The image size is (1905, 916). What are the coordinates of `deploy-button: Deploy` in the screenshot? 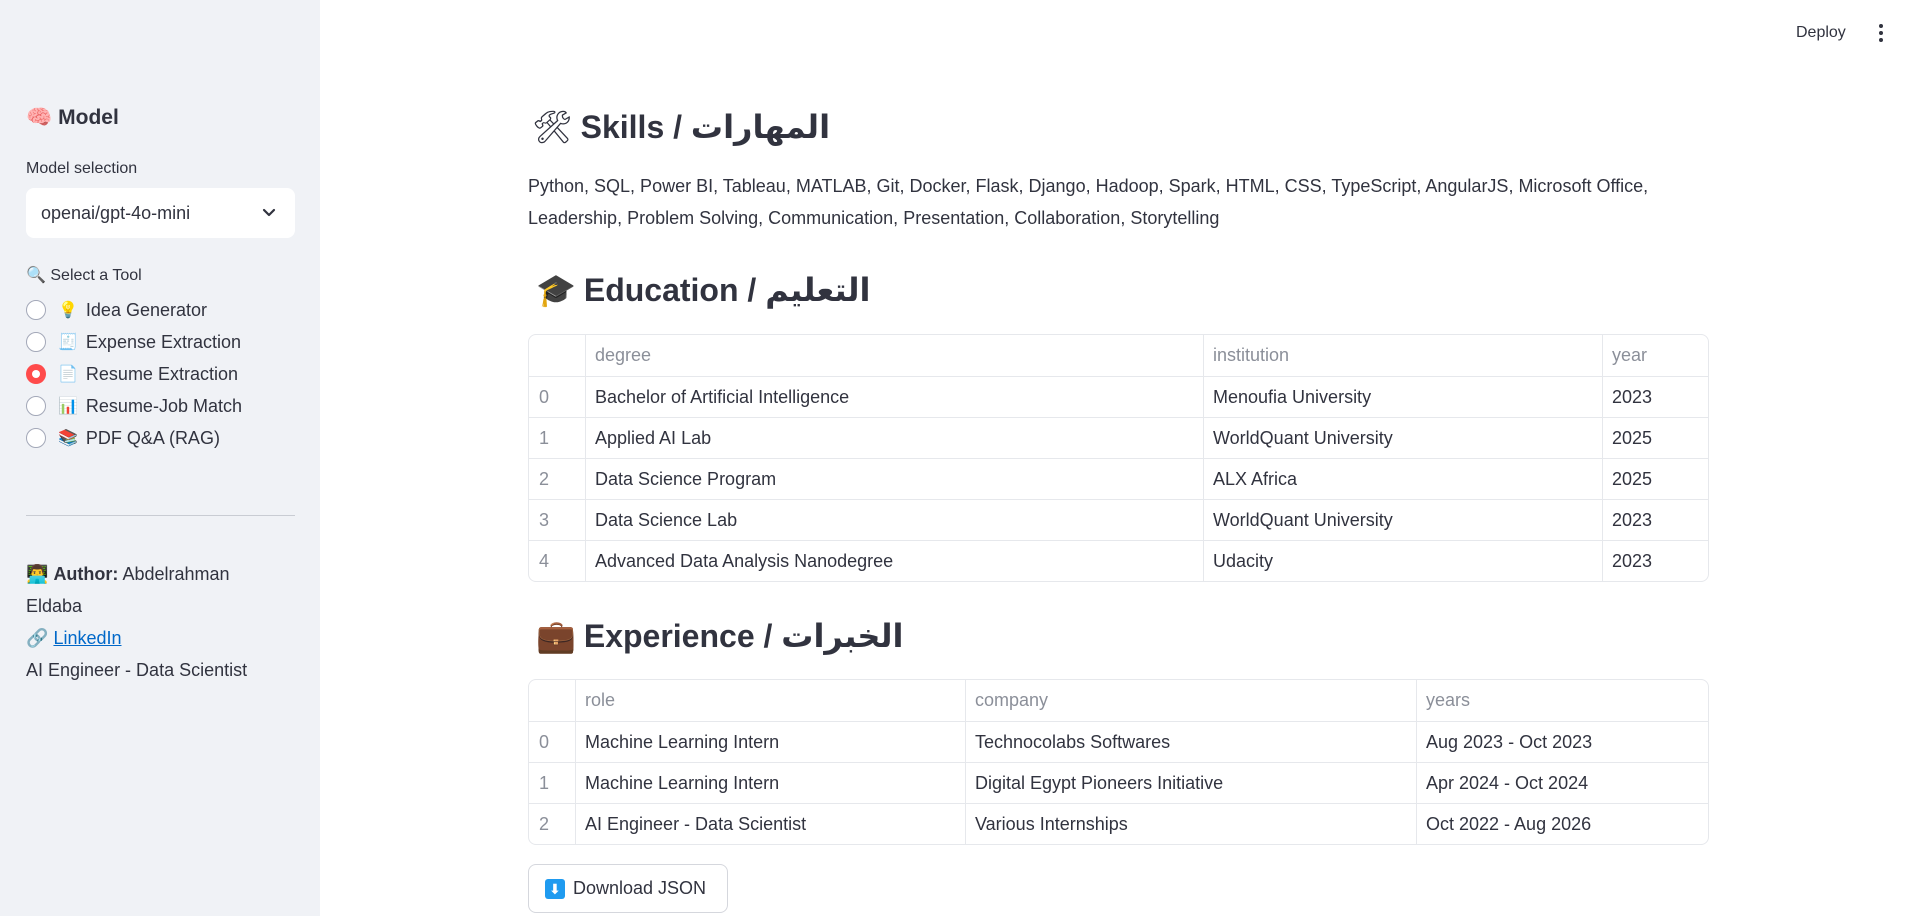 It's located at (1821, 33).